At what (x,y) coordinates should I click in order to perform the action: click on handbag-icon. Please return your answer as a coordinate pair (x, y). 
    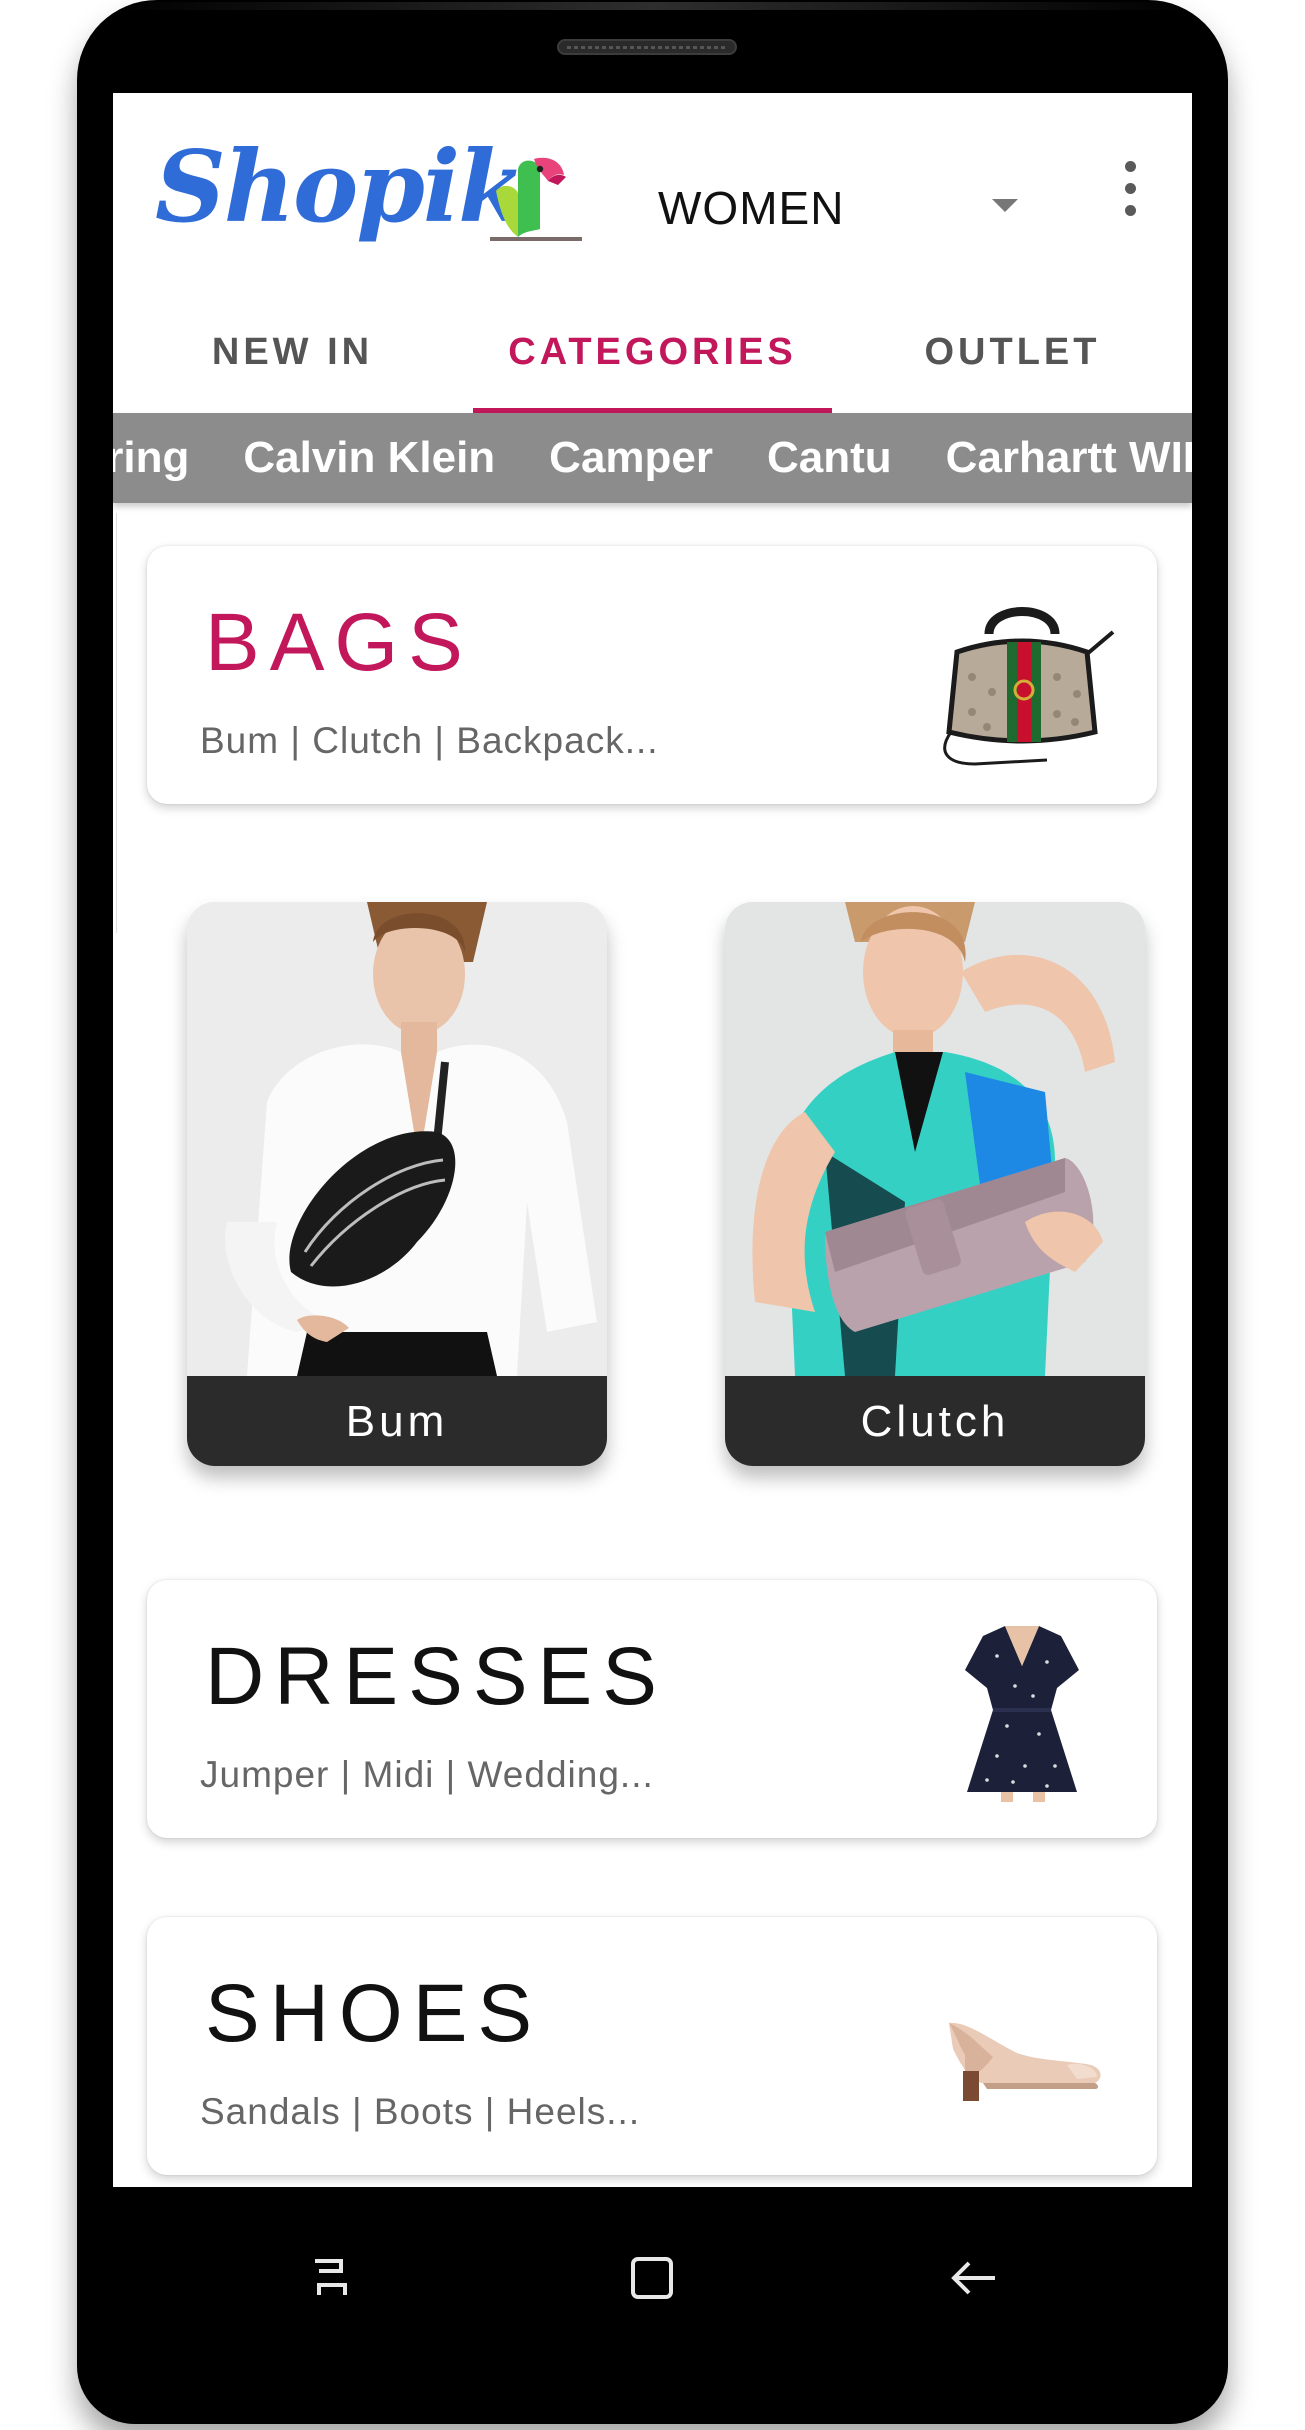
    Looking at the image, I should click on (1029, 686).